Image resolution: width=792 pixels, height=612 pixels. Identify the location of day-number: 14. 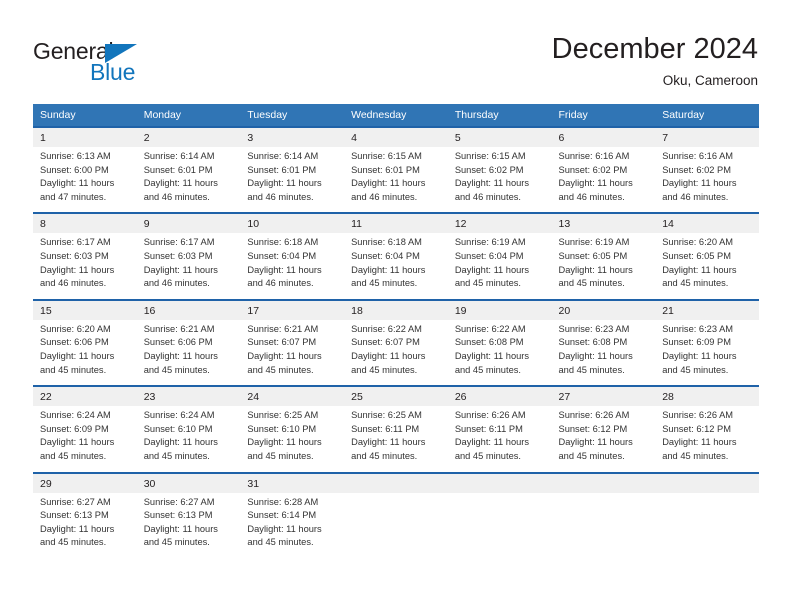
(707, 224).